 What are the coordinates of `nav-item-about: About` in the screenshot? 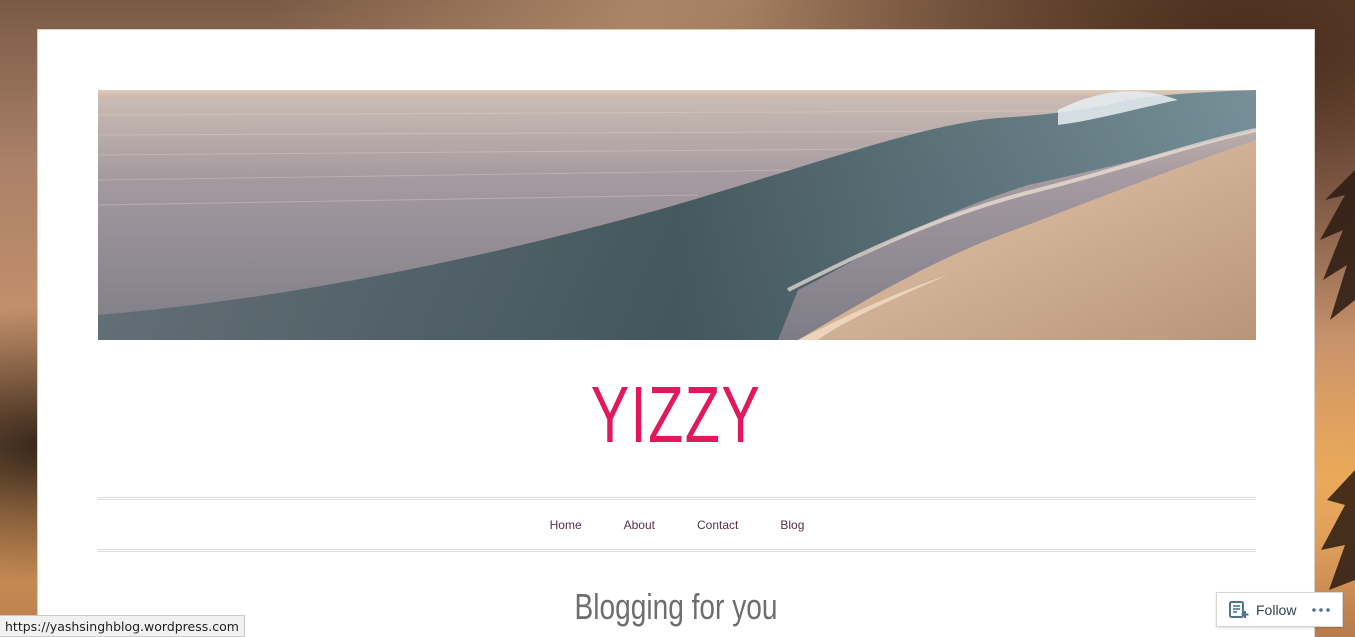 It's located at (639, 525).